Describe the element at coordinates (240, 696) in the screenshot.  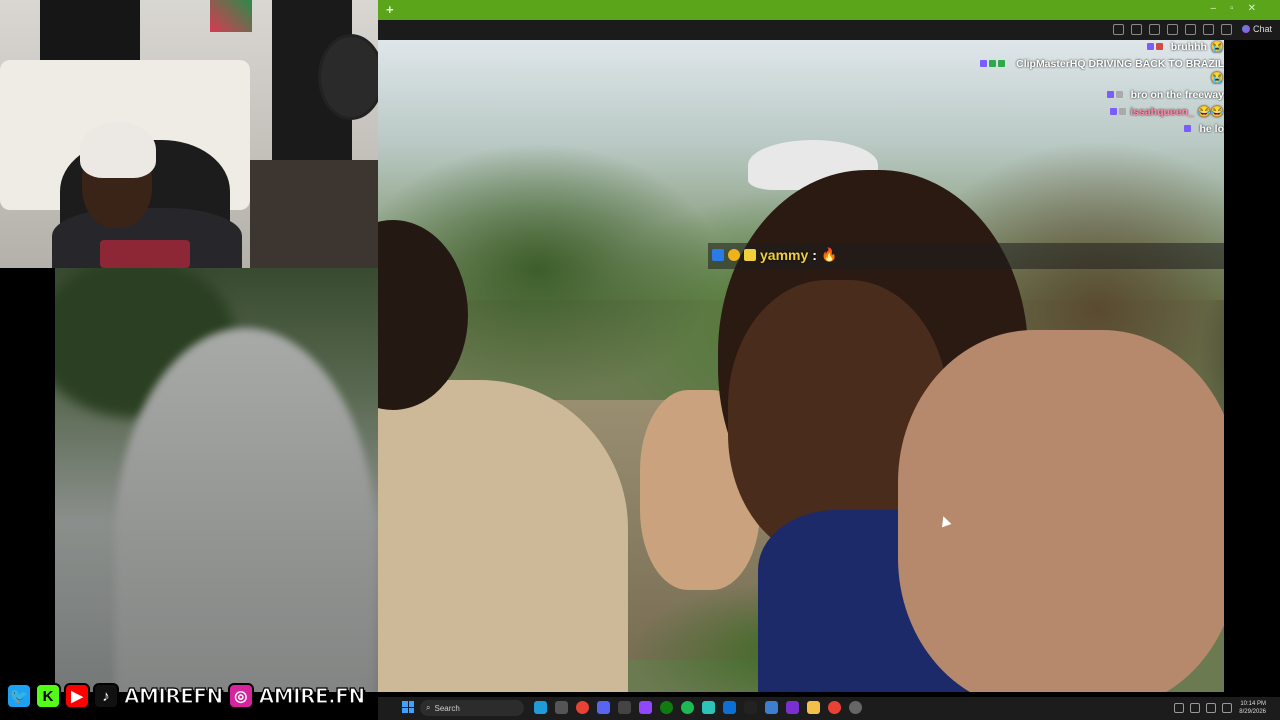
I see `instagram-icon: ◎` at that location.